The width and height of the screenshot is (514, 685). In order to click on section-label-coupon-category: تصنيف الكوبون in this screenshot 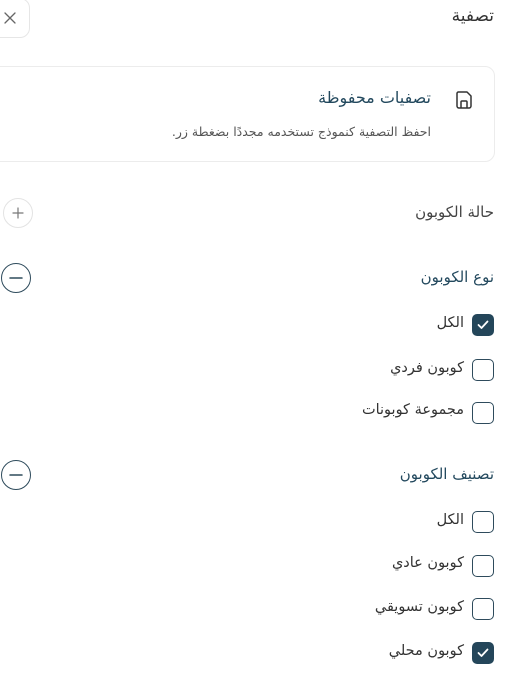, I will do `click(447, 474)`.